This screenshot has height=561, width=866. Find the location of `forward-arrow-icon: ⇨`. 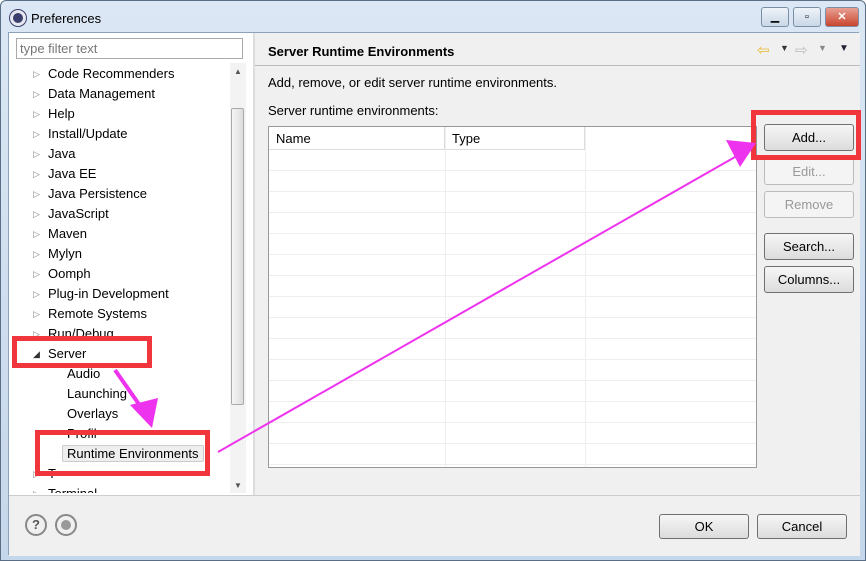

forward-arrow-icon: ⇨ is located at coordinates (801, 50).